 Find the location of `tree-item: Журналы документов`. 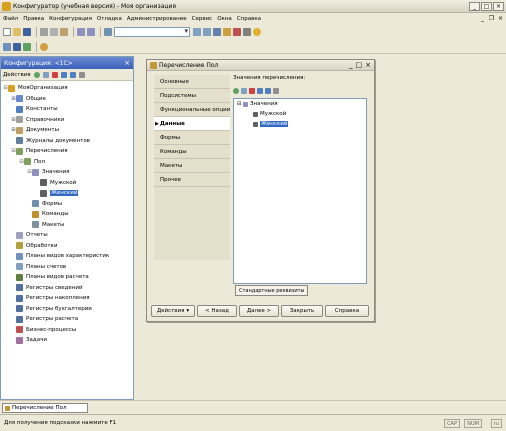

tree-item: Журналы документов is located at coordinates (67, 141).